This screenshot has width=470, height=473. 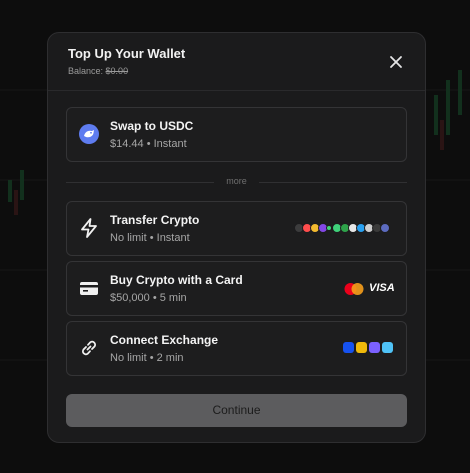 I want to click on option-label: Connect Exchange, so click(x=164, y=340).